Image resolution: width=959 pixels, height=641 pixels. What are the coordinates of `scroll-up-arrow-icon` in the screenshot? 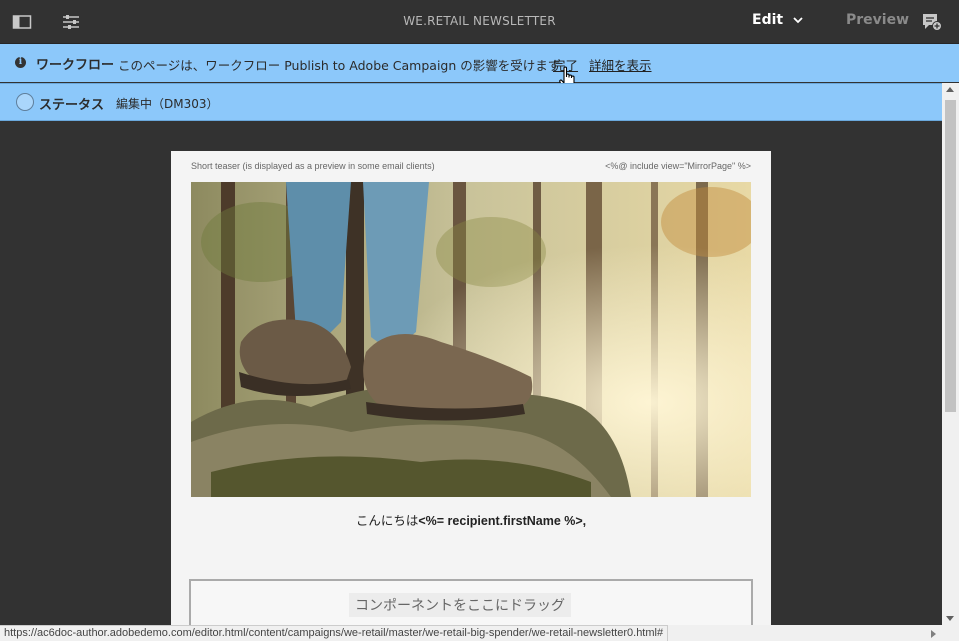 It's located at (950, 89).